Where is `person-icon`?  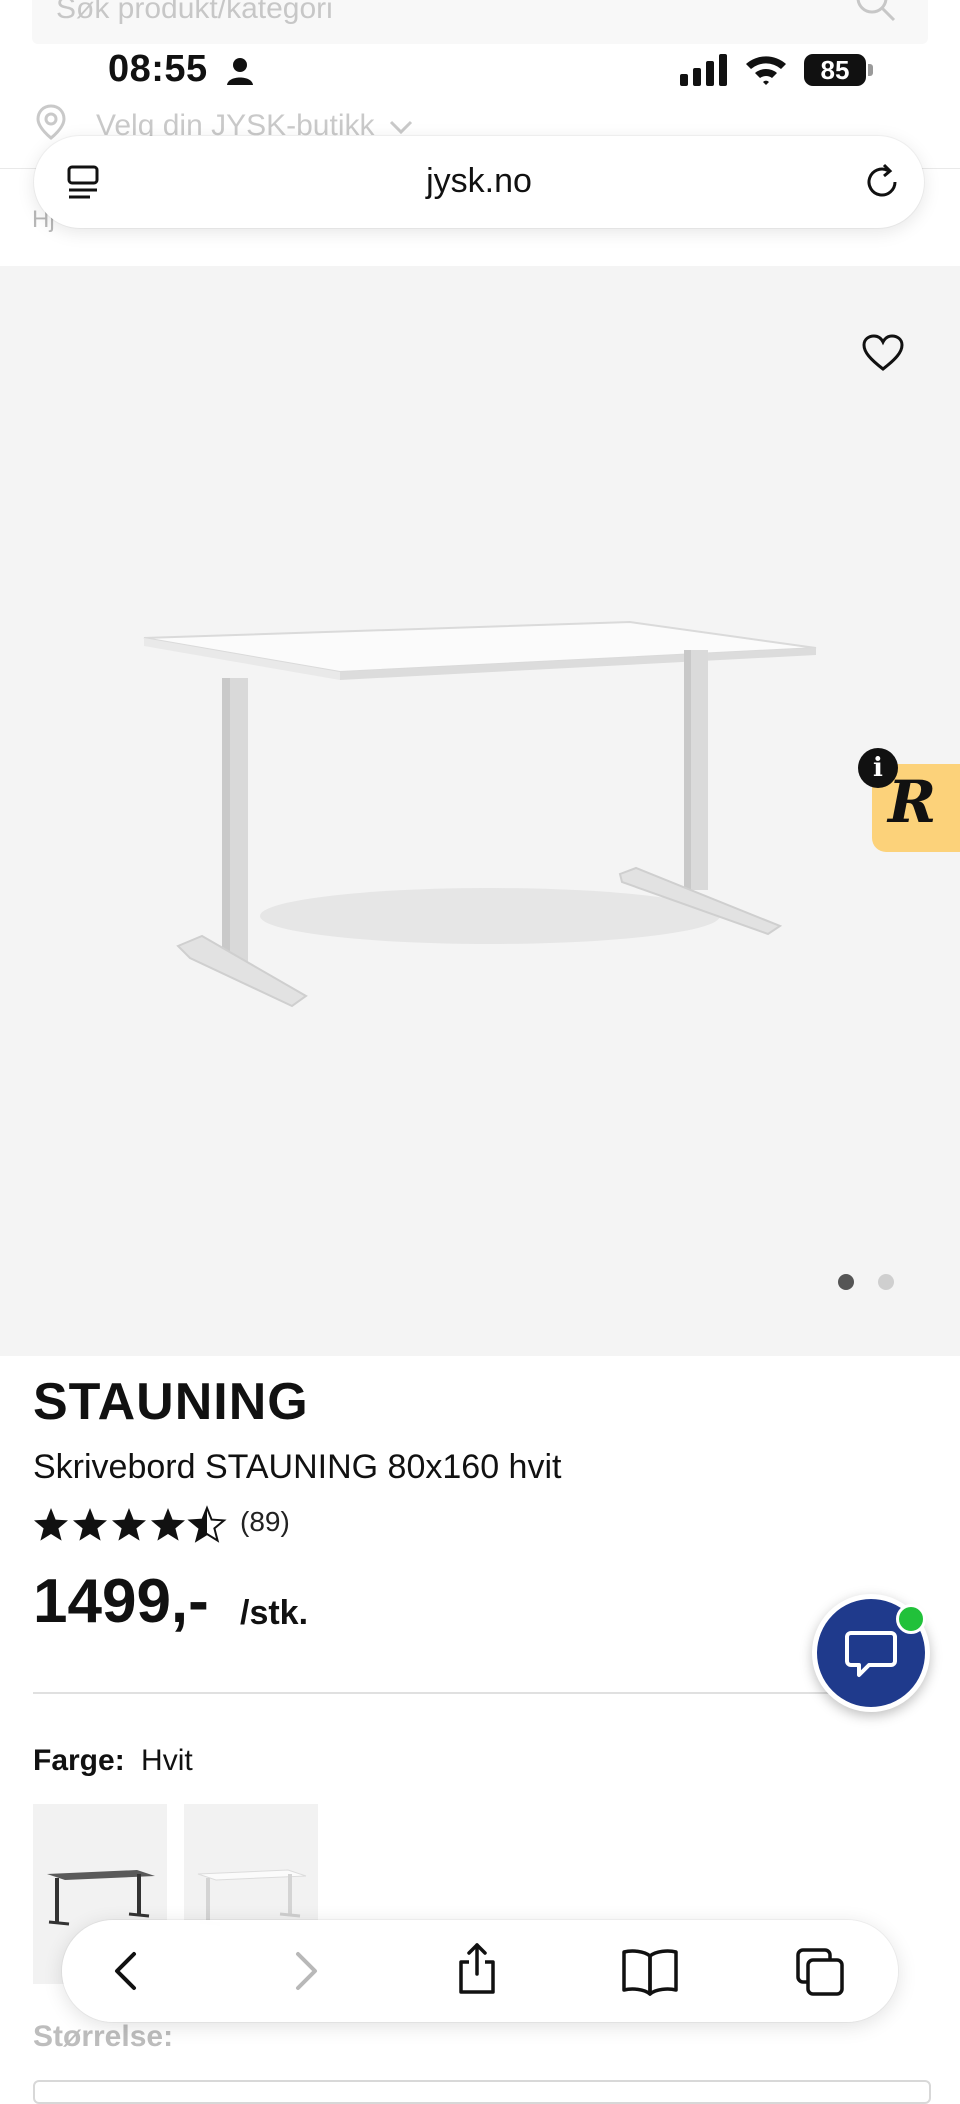
person-icon is located at coordinates (240, 73).